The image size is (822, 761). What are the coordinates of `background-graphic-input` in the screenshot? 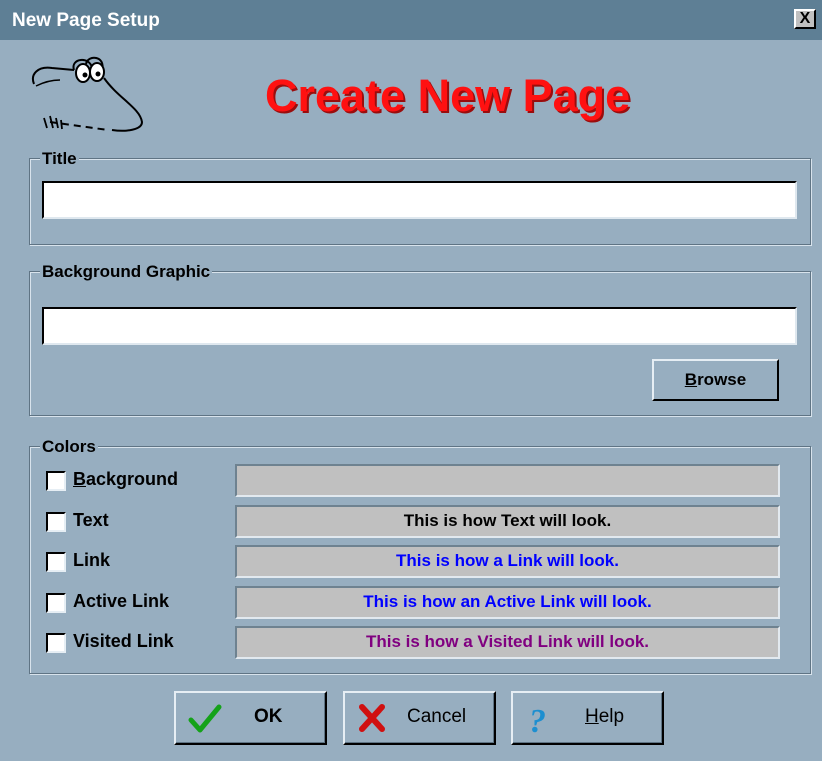 It's located at (419, 326).